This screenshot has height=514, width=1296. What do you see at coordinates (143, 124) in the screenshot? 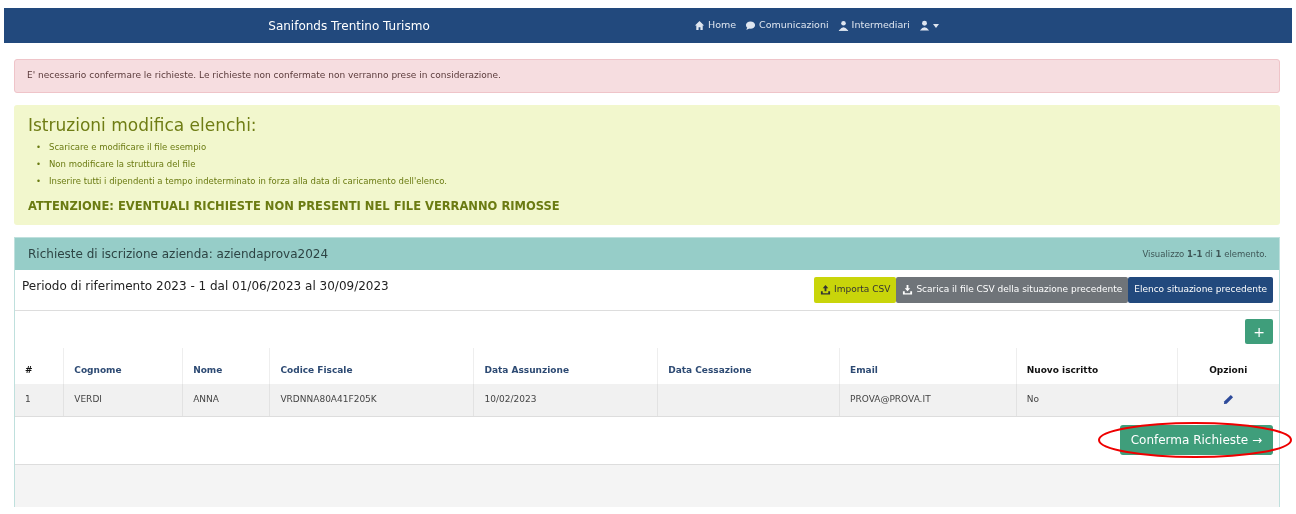
I see `instructions-title: Istruzioni modifica elenchi:` at bounding box center [143, 124].